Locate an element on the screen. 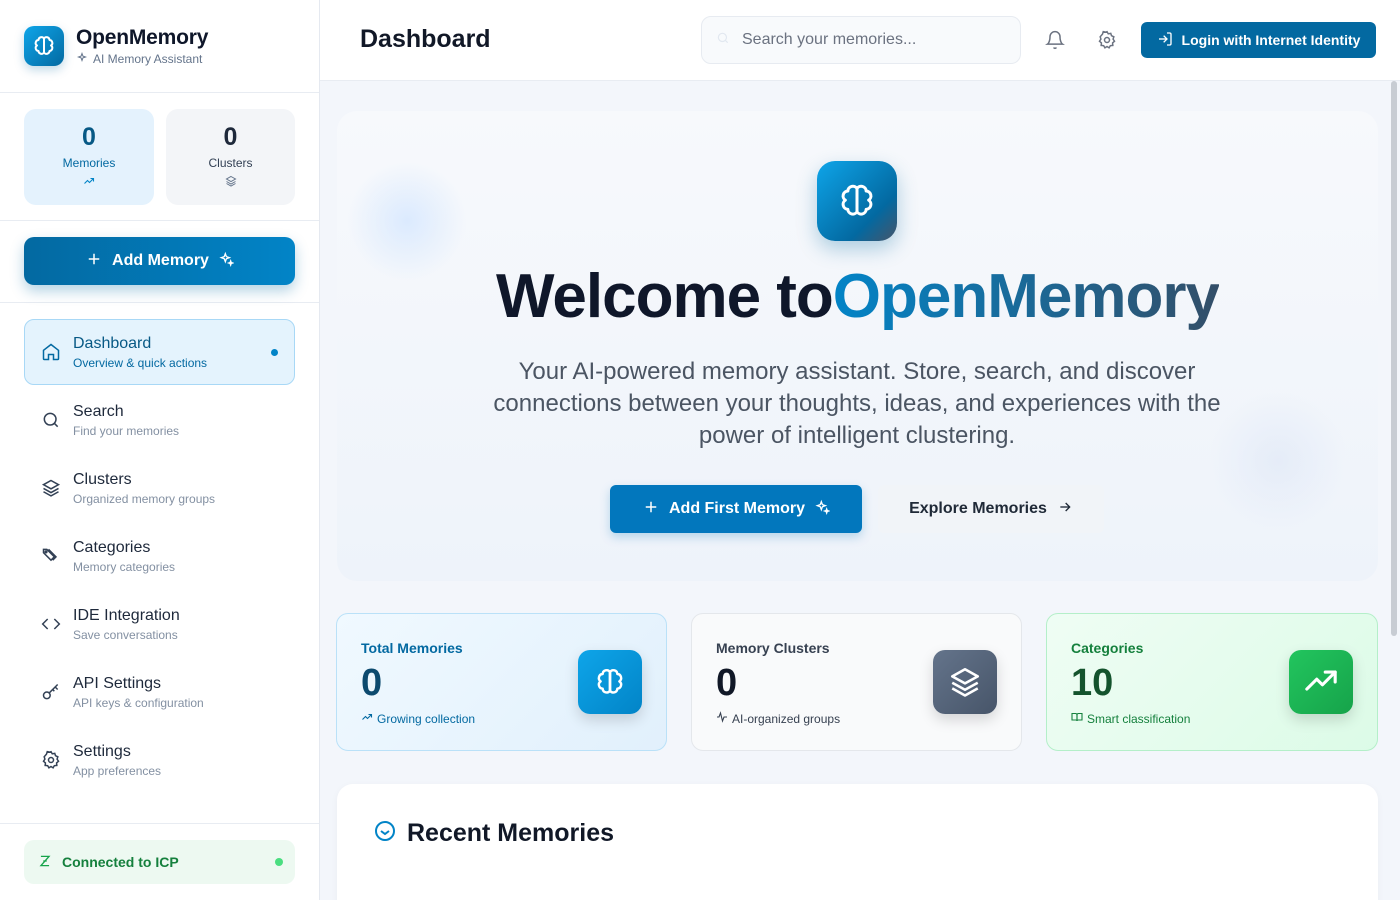  sidebar-item-ide-integration: IDE Integration Save conversations is located at coordinates (159, 624).